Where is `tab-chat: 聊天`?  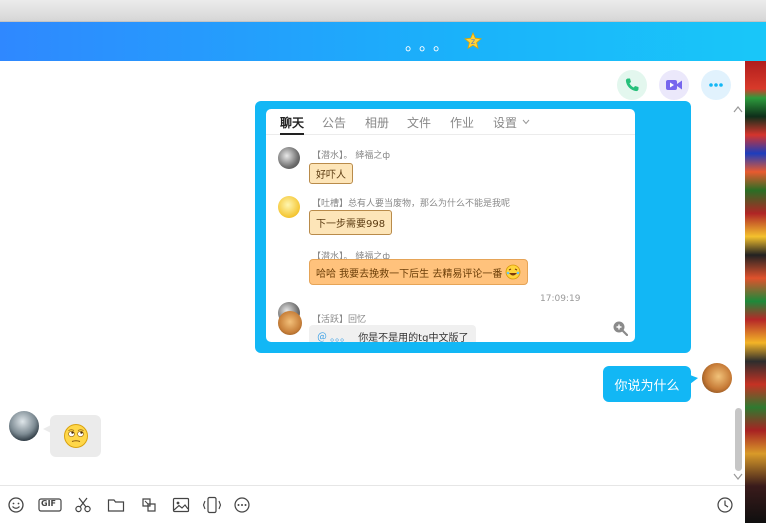
tab-chat: 聊天 is located at coordinates (292, 123).